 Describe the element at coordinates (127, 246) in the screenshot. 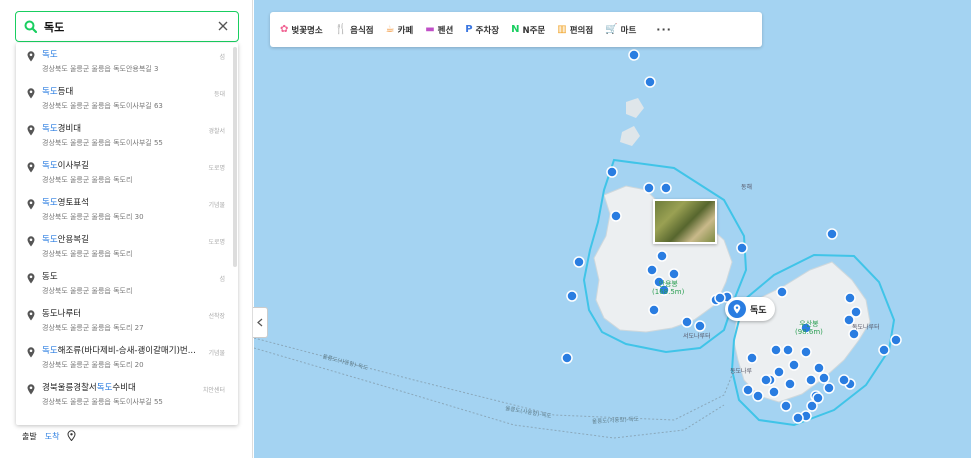

I see `suggestion-item: 독도안용복길 경상북도 울릉군 울릉읍 독도리 도로명` at that location.